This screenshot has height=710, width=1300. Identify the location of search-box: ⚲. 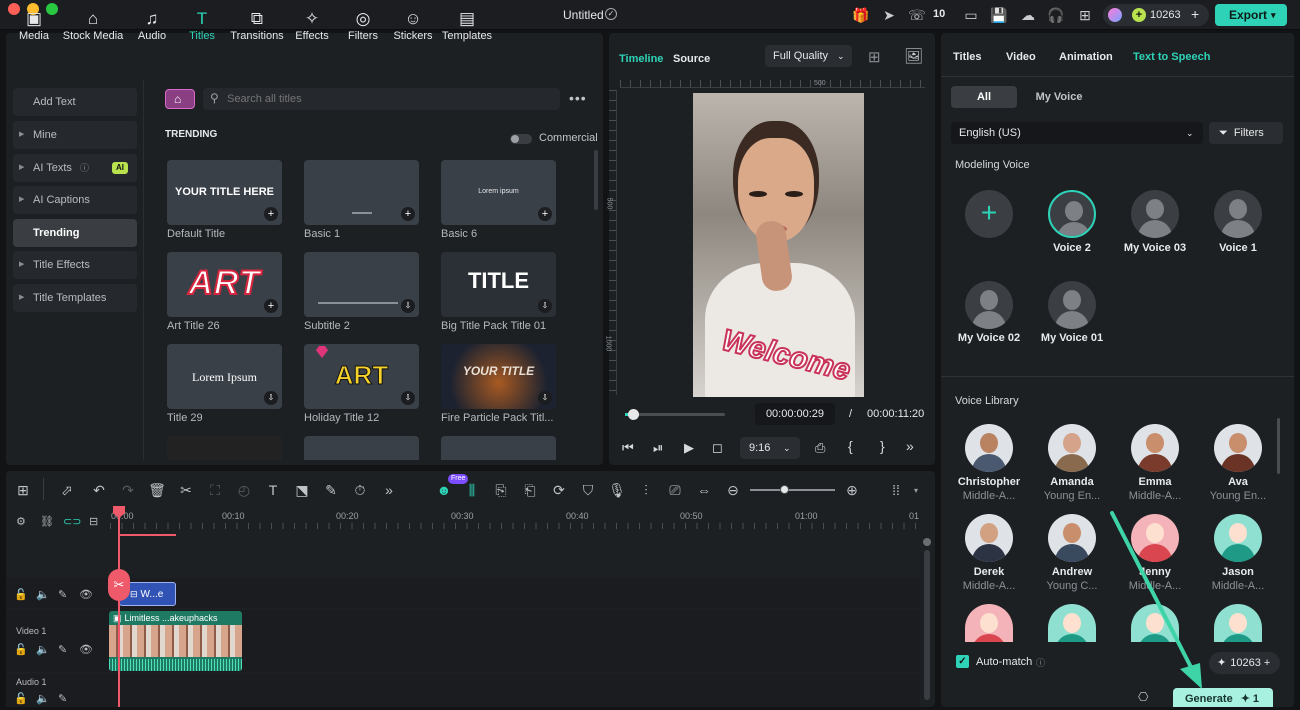
(381, 99).